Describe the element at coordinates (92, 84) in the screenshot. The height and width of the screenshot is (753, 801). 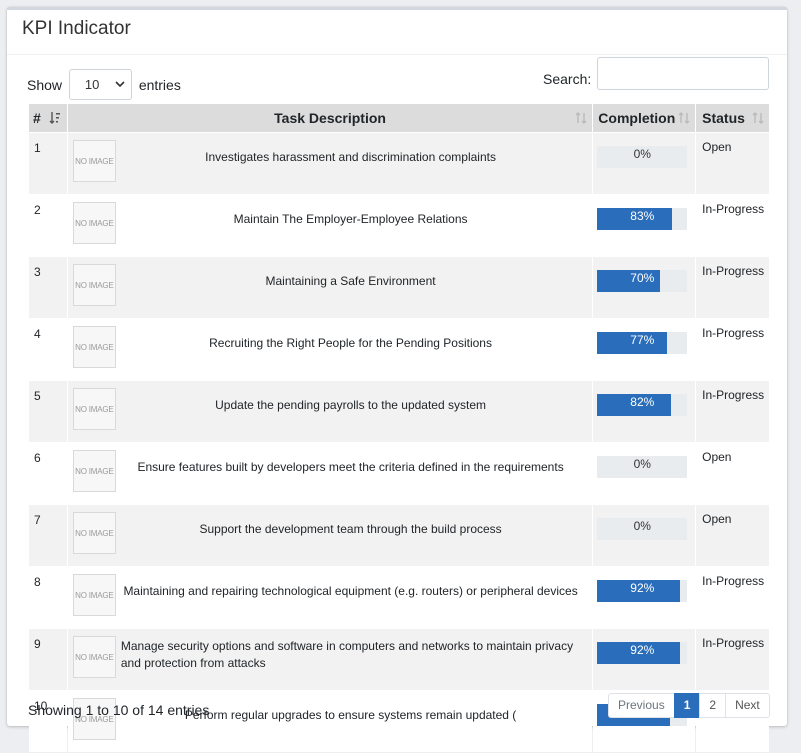
I see `entries-select-value: 10` at that location.